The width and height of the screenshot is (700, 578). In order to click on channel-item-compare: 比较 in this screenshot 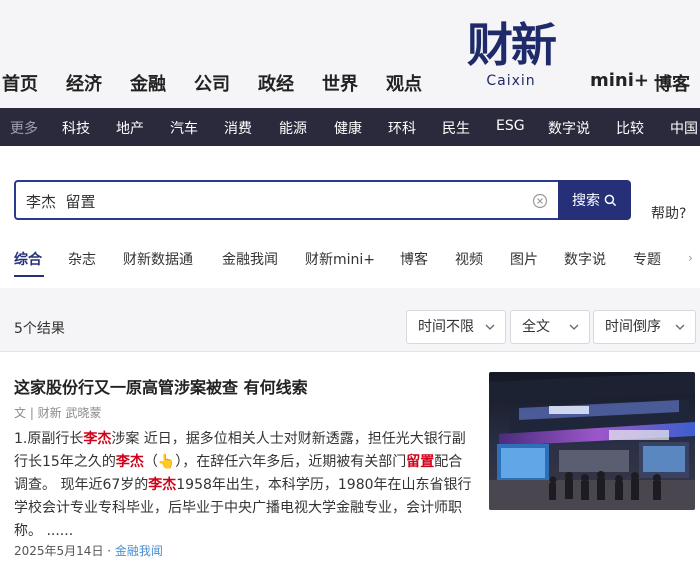, I will do `click(630, 128)`.